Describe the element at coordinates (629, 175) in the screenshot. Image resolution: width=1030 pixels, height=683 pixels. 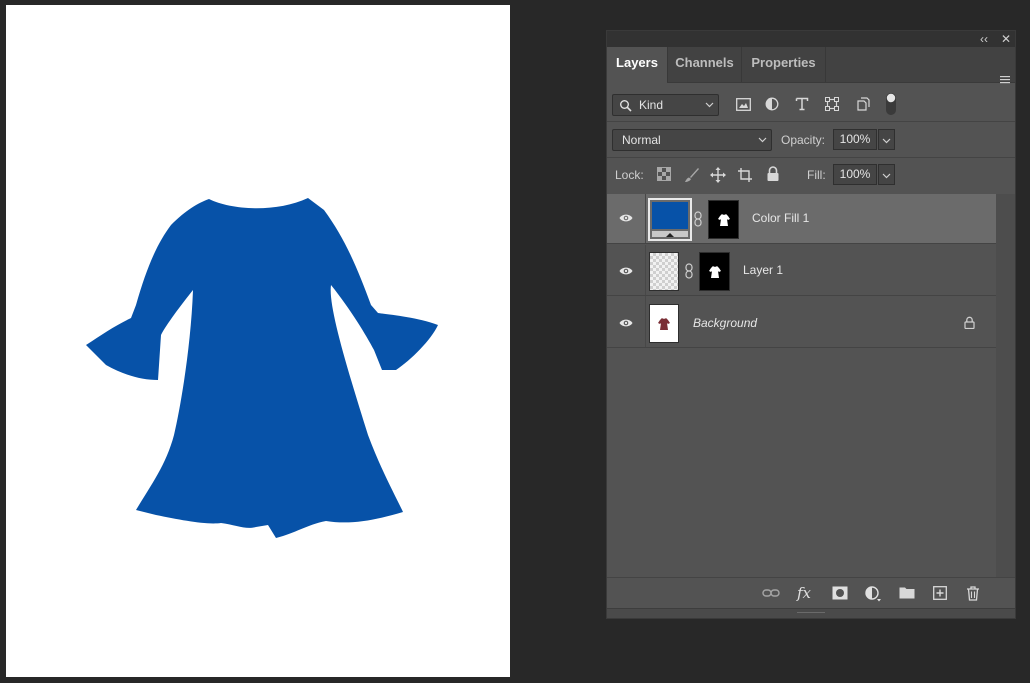
I see `lock-label: Lock:` at that location.